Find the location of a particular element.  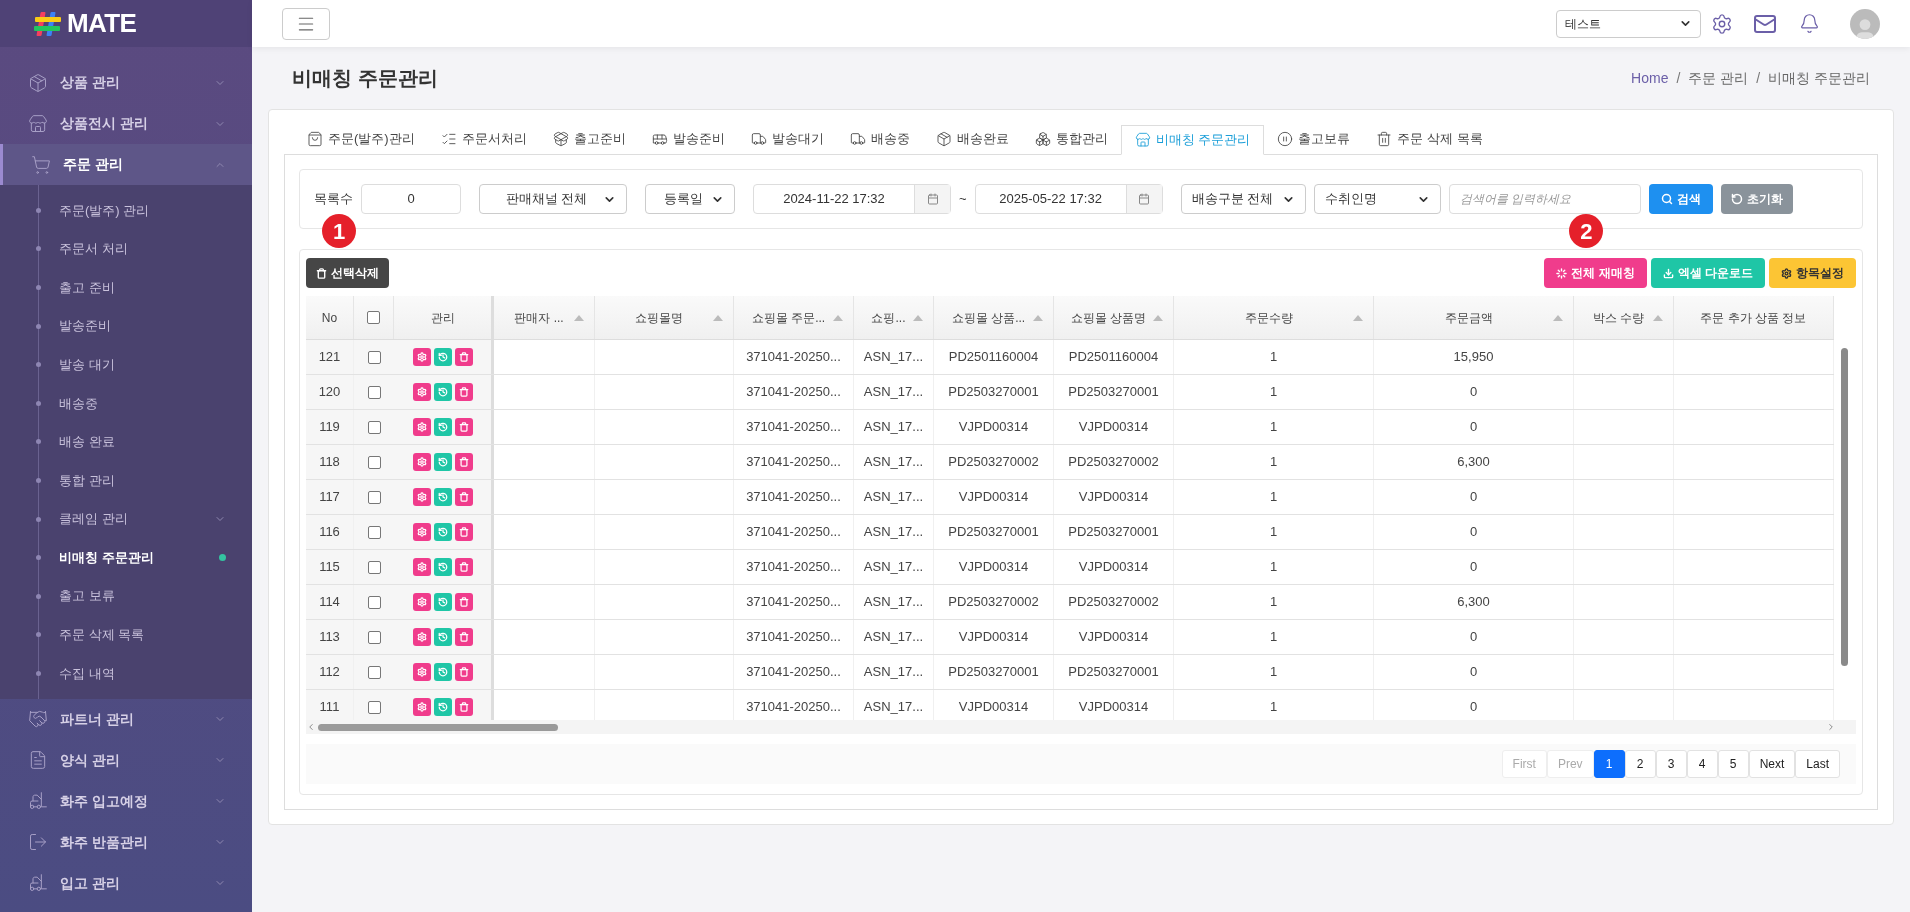

sidebar-item: 주문서 처리 is located at coordinates (126, 249).